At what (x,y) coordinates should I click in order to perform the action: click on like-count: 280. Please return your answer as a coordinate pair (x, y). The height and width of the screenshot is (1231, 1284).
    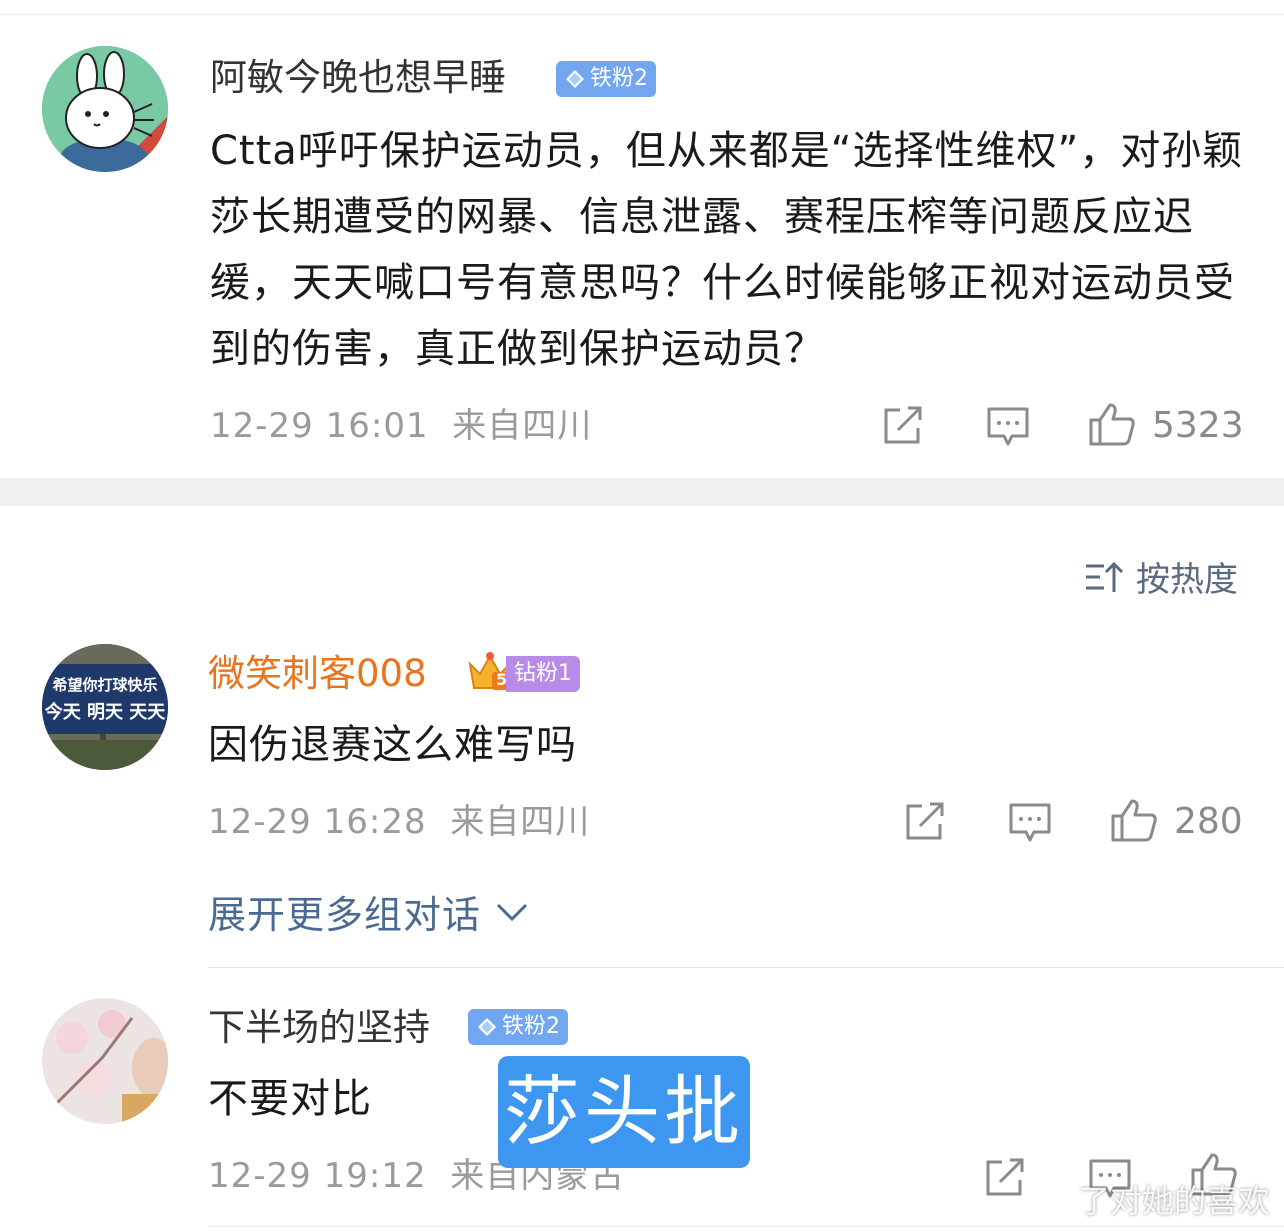
    Looking at the image, I should click on (1208, 821).